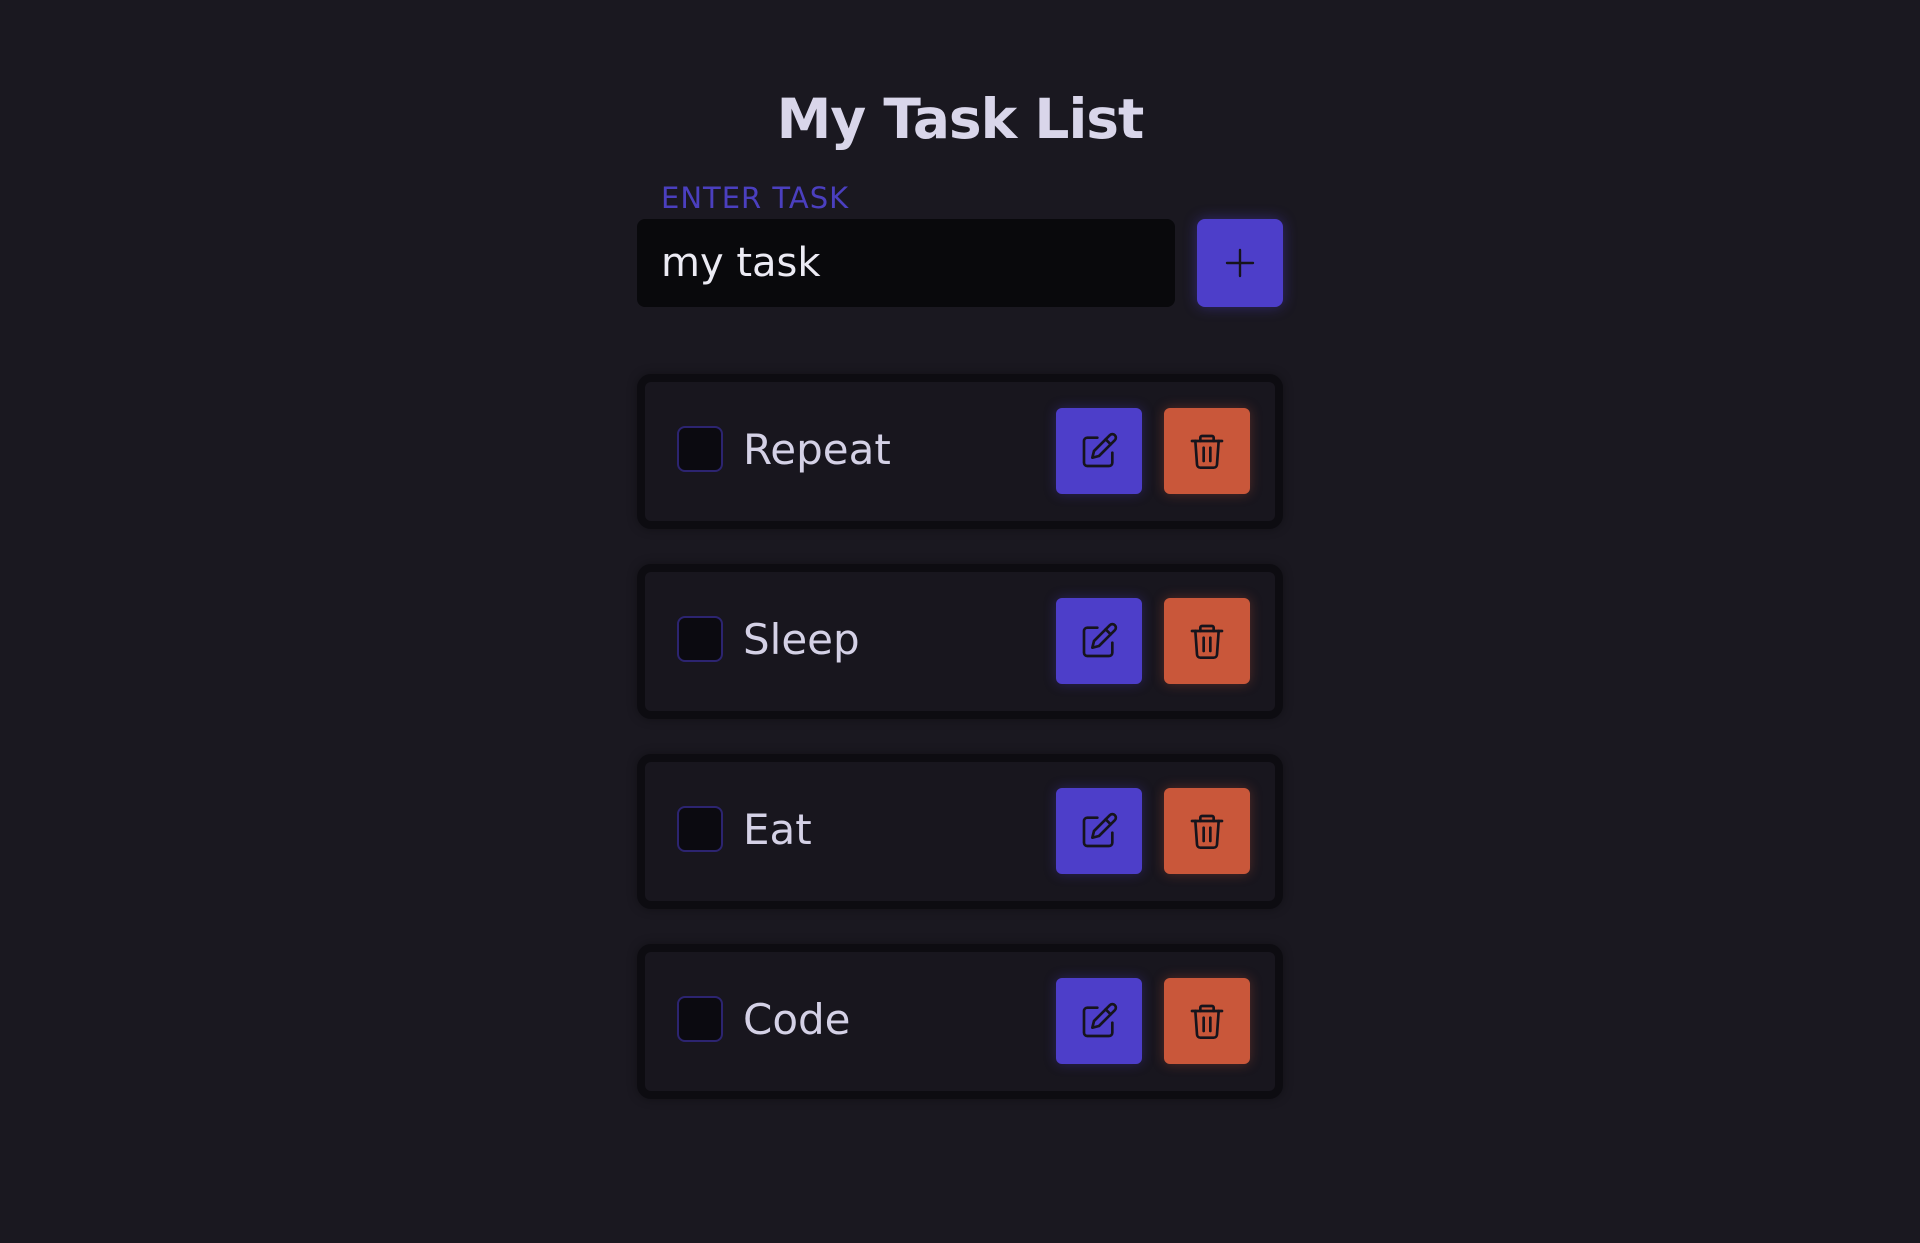 This screenshot has width=1920, height=1243. I want to click on task-label: Sleep, so click(801, 639).